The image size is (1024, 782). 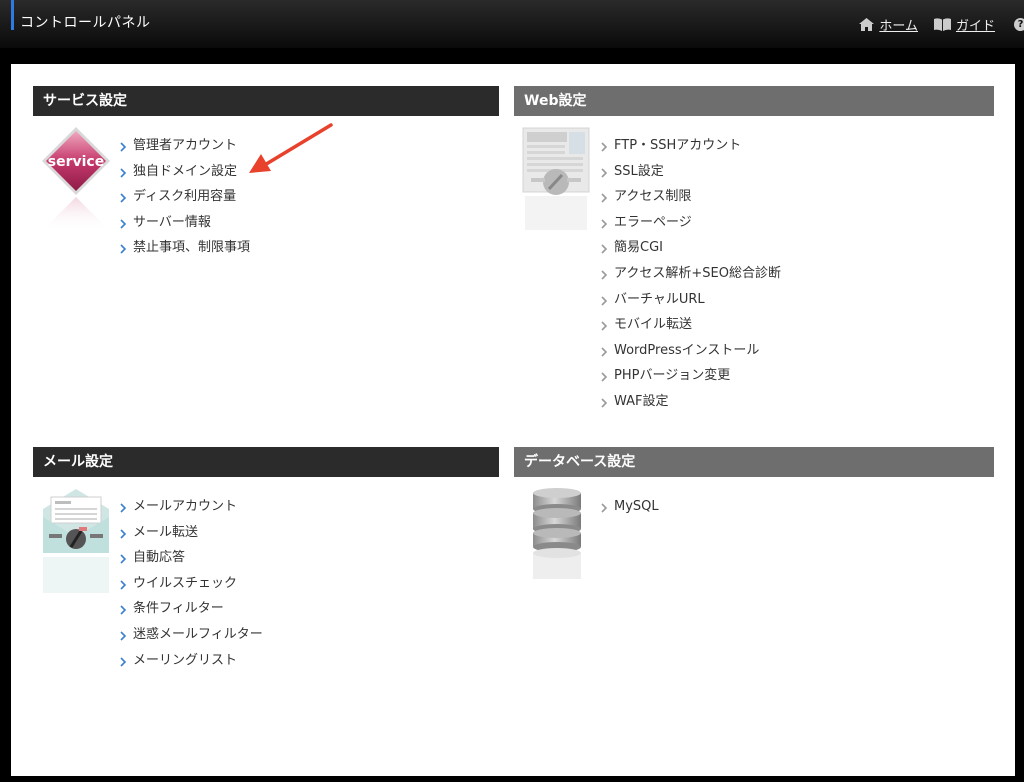 I want to click on menu-item-disk-usage: ディスク利用容量, so click(x=185, y=201).